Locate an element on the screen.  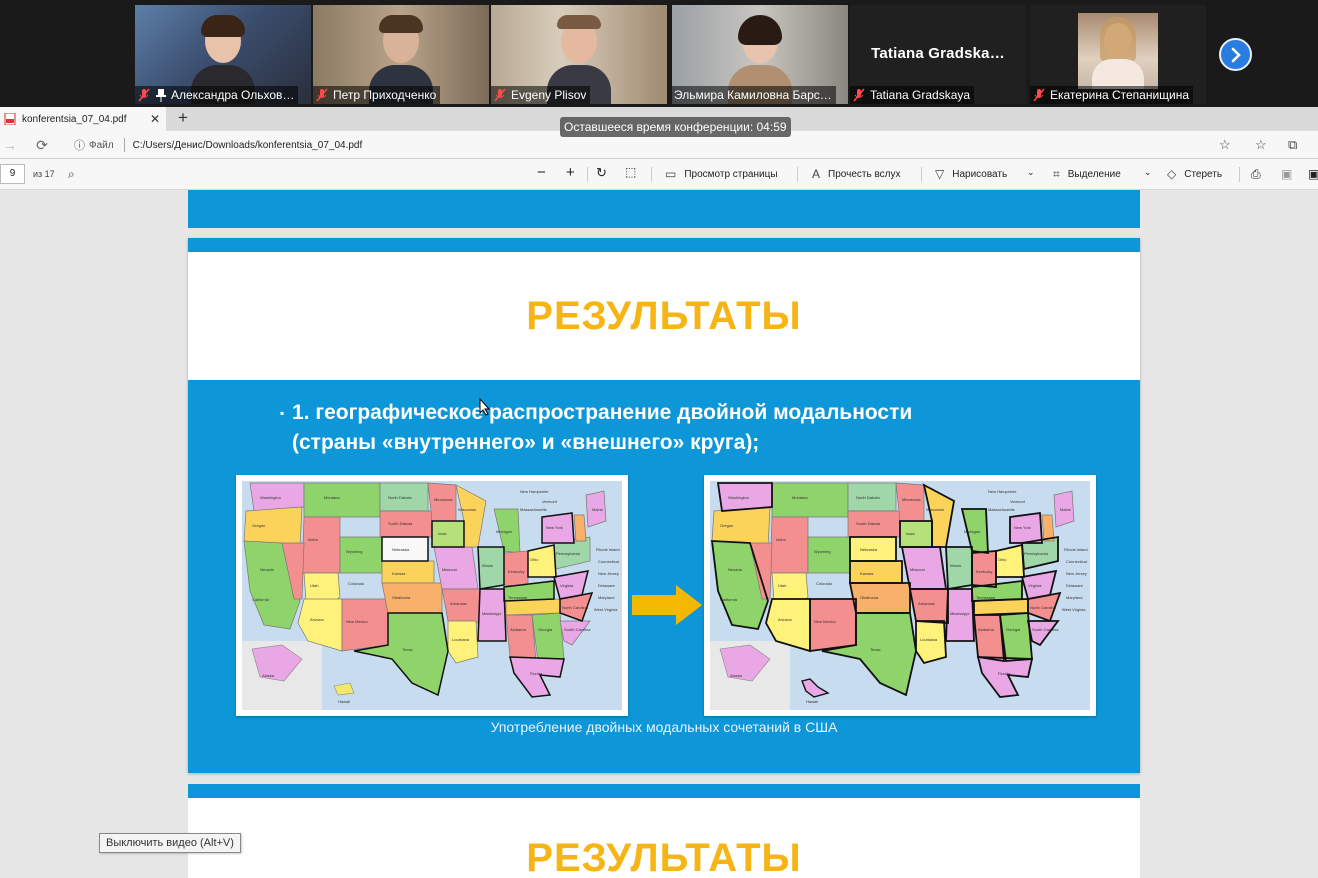
participant-tile: Петр Приходченко is located at coordinates (401, 54).